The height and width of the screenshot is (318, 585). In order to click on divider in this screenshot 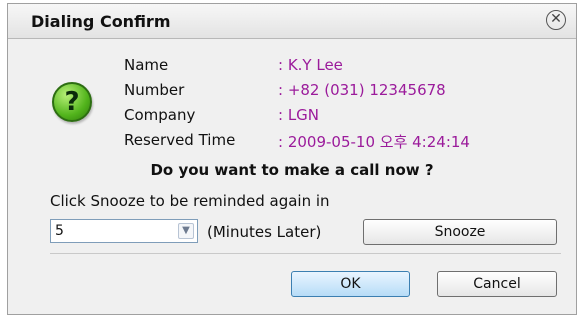, I will do `click(305, 253)`.